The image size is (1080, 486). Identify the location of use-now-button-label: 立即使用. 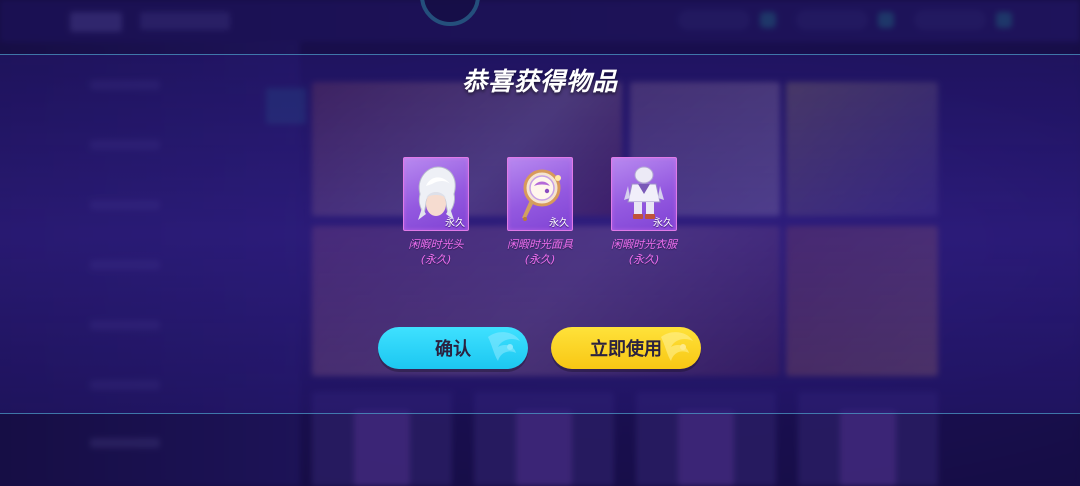
(626, 349).